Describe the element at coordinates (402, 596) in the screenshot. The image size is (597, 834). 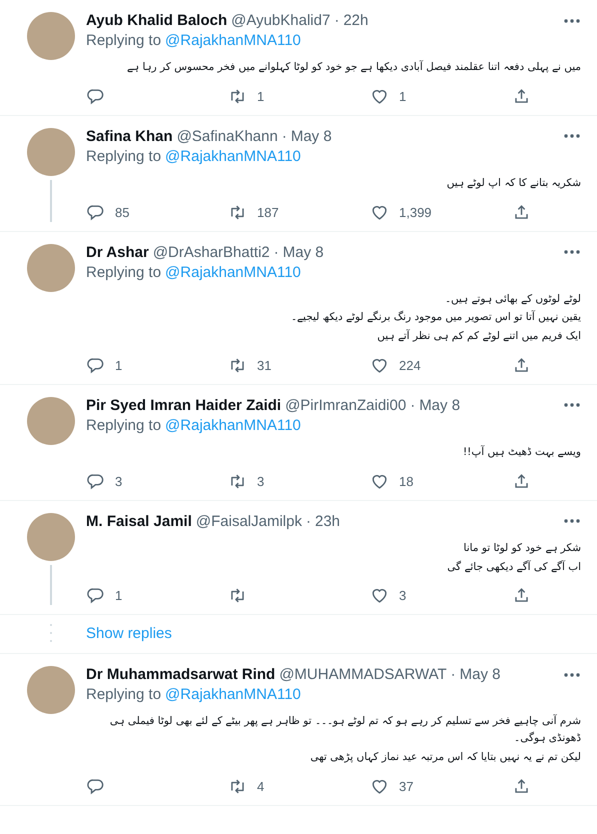
I see `like-count: 3` at that location.